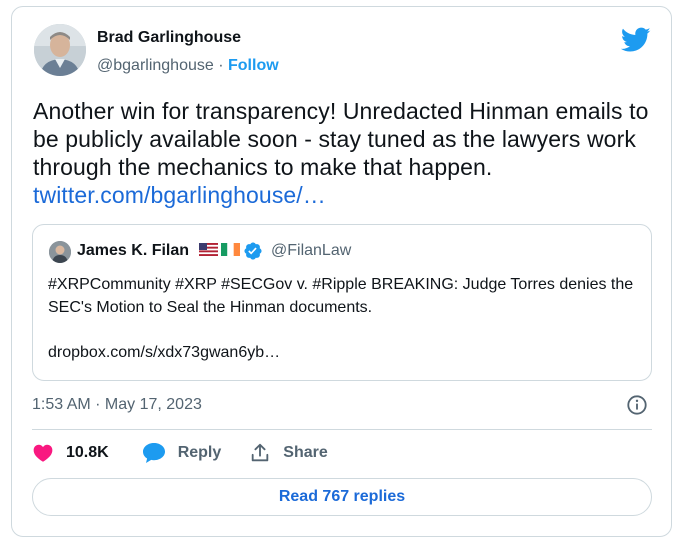 The image size is (685, 544). I want to click on quoted-author-avatar, so click(60, 252).